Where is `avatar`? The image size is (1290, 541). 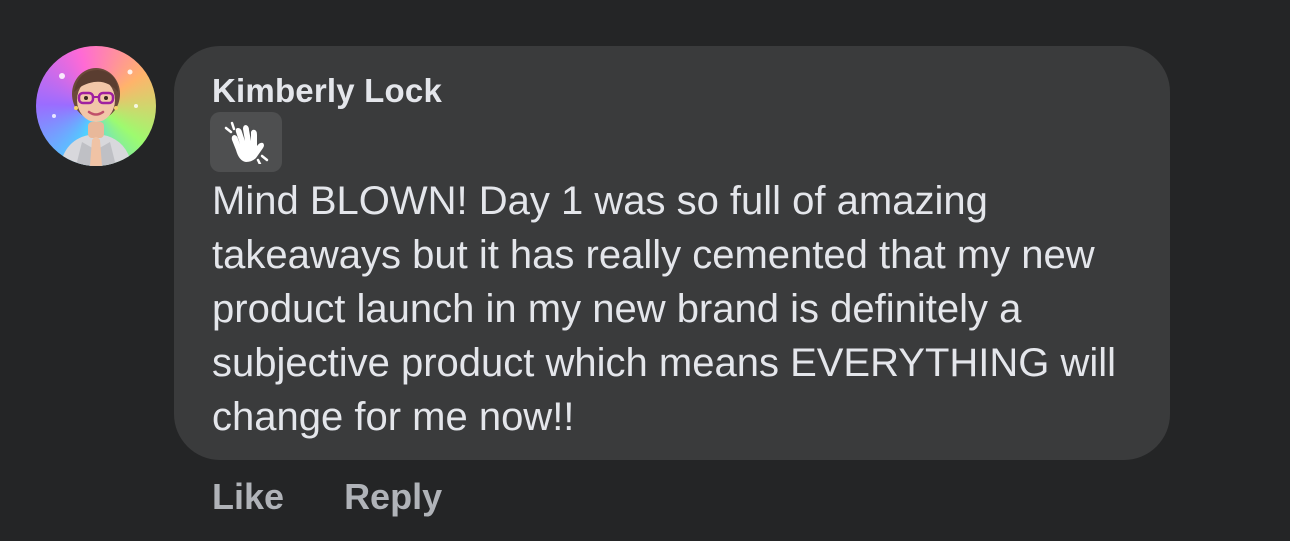 avatar is located at coordinates (96, 106).